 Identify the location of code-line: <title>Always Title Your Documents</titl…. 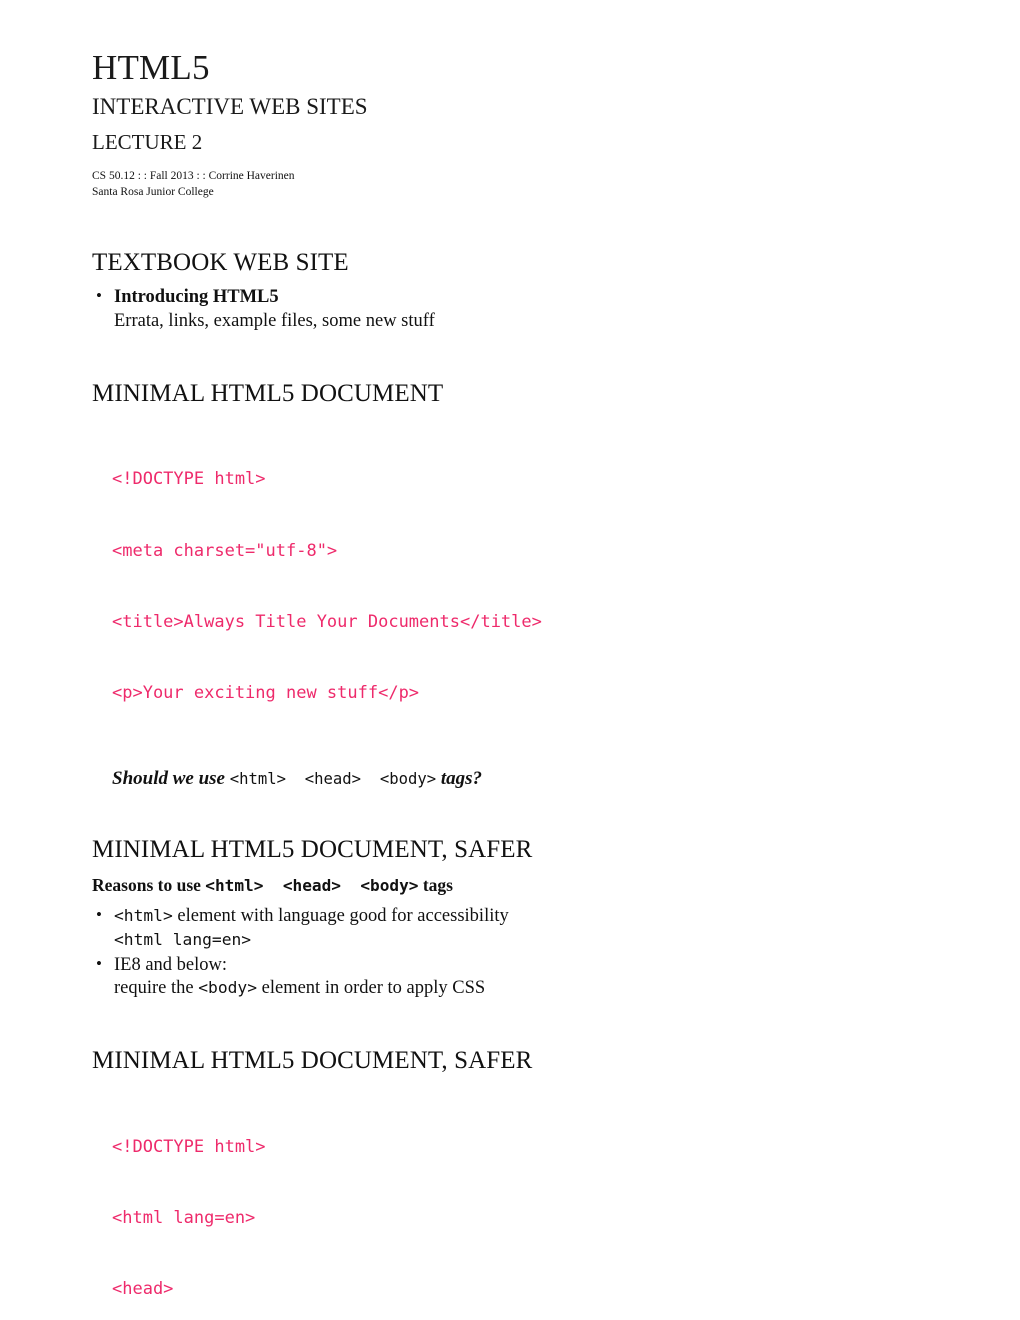
(327, 621).